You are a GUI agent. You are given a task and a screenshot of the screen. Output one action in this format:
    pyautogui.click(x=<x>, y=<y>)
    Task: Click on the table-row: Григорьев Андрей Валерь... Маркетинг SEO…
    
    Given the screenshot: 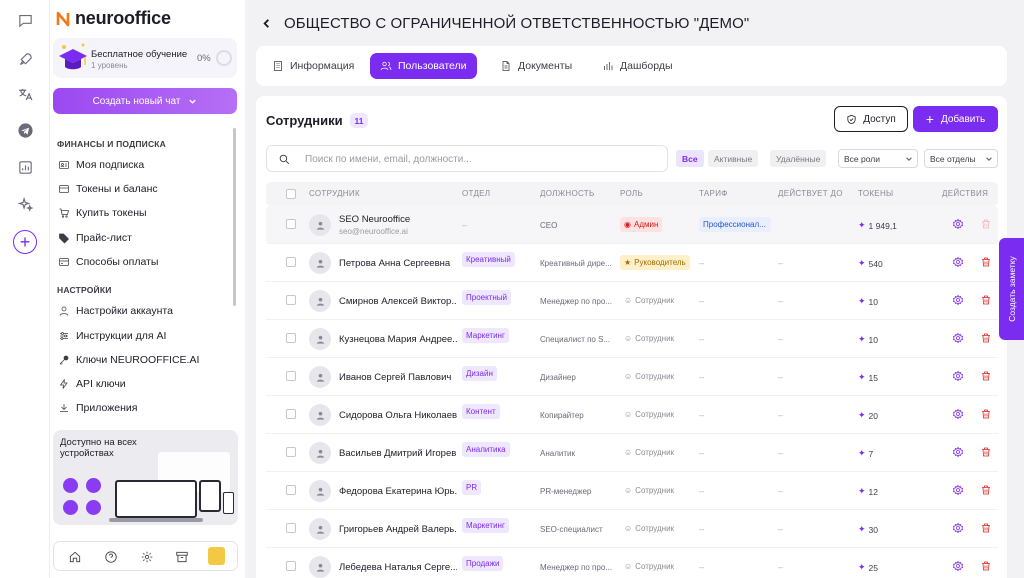 What is the action you would take?
    pyautogui.click(x=632, y=529)
    